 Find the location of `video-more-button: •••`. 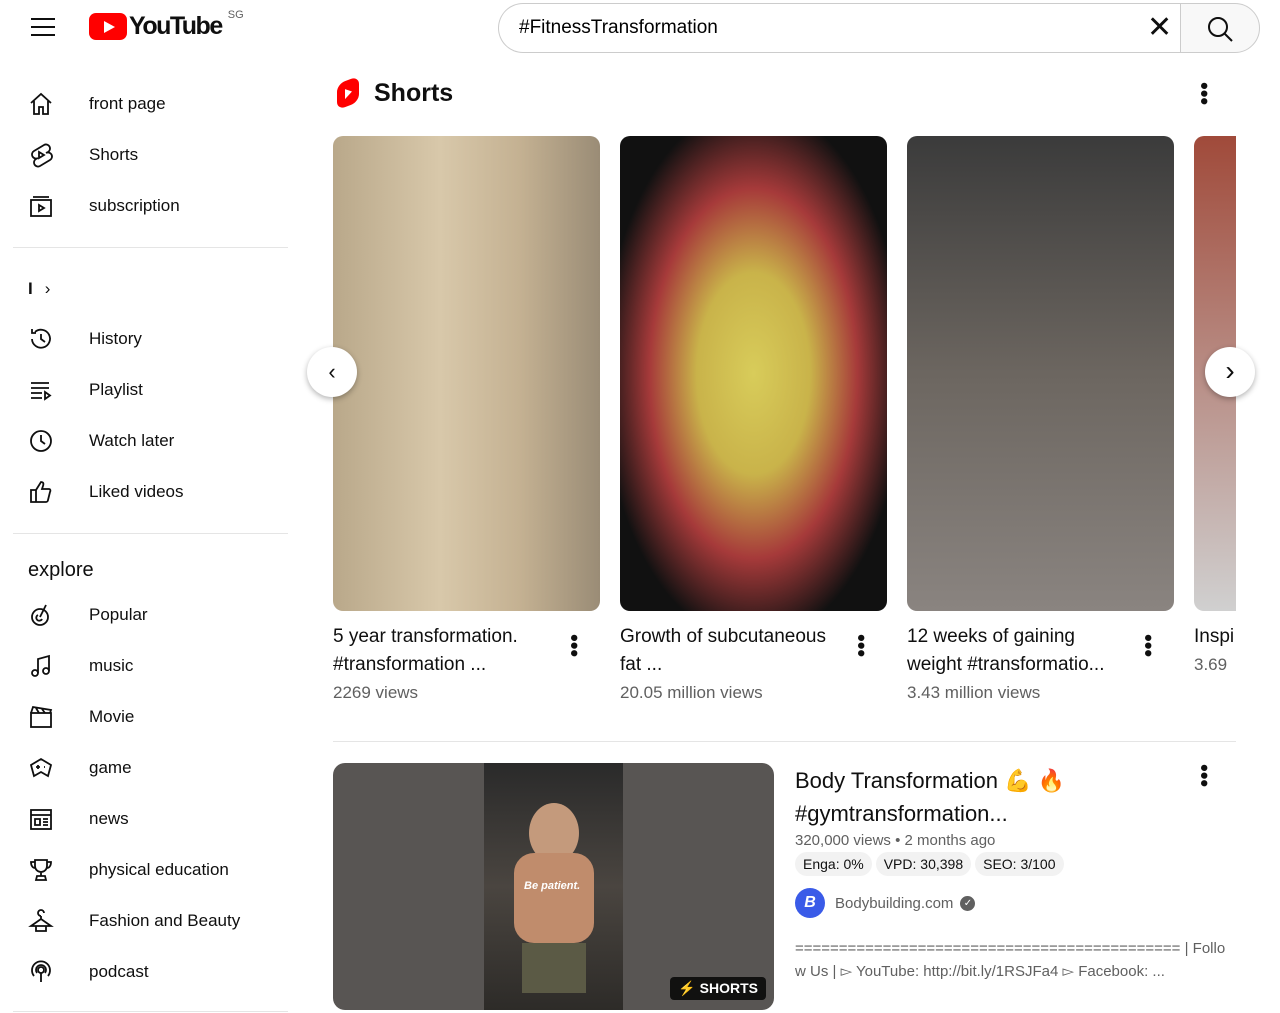

video-more-button: ••• is located at coordinates (1204, 775).